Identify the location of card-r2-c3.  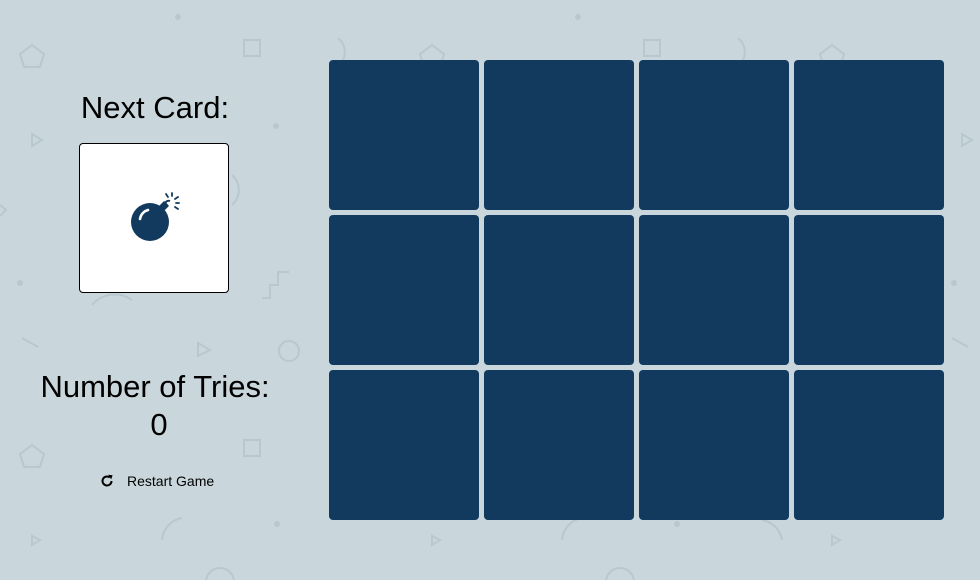
(714, 290).